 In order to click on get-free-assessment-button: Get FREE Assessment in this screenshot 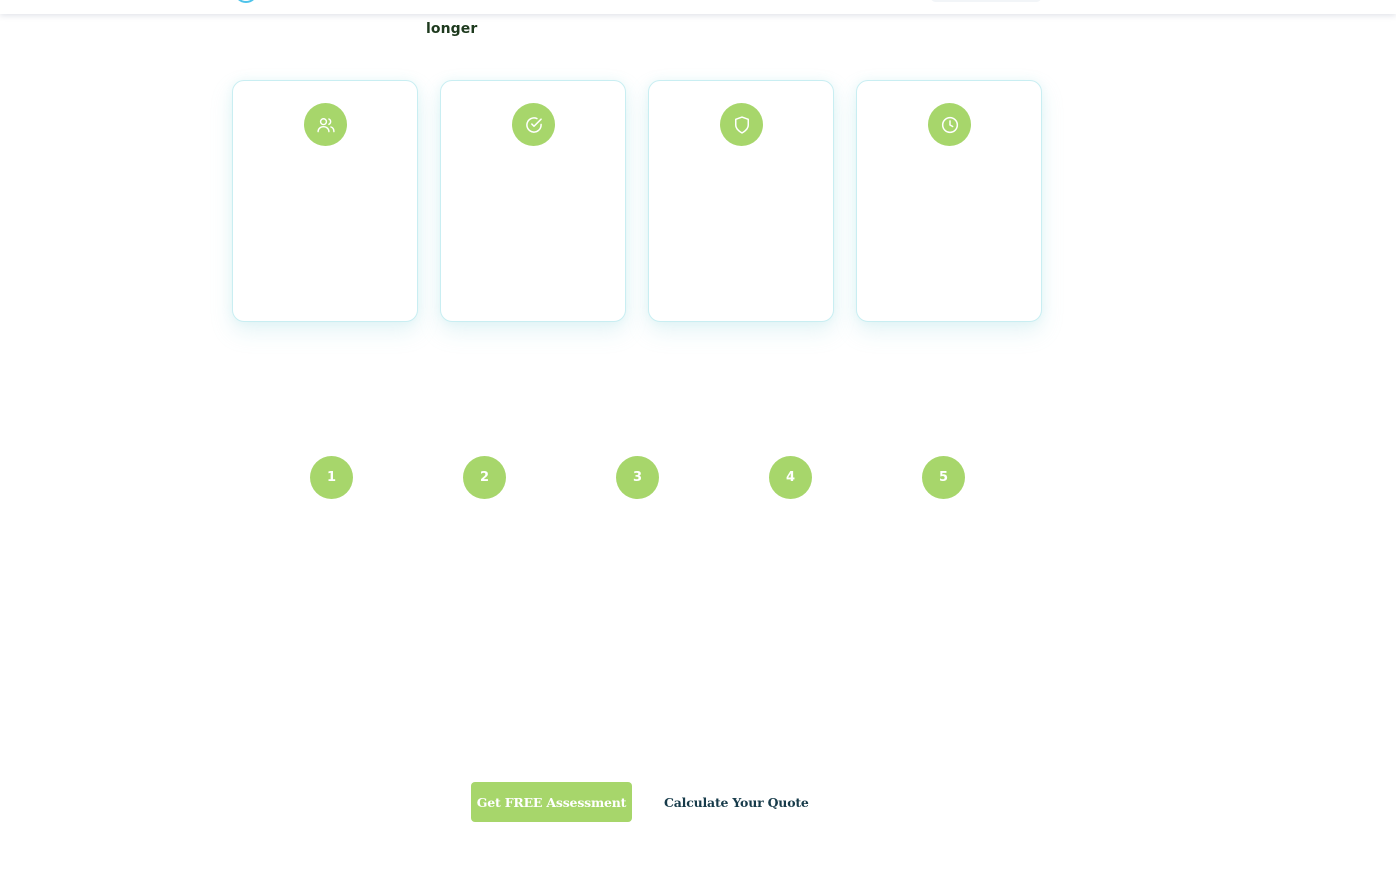, I will do `click(551, 802)`.